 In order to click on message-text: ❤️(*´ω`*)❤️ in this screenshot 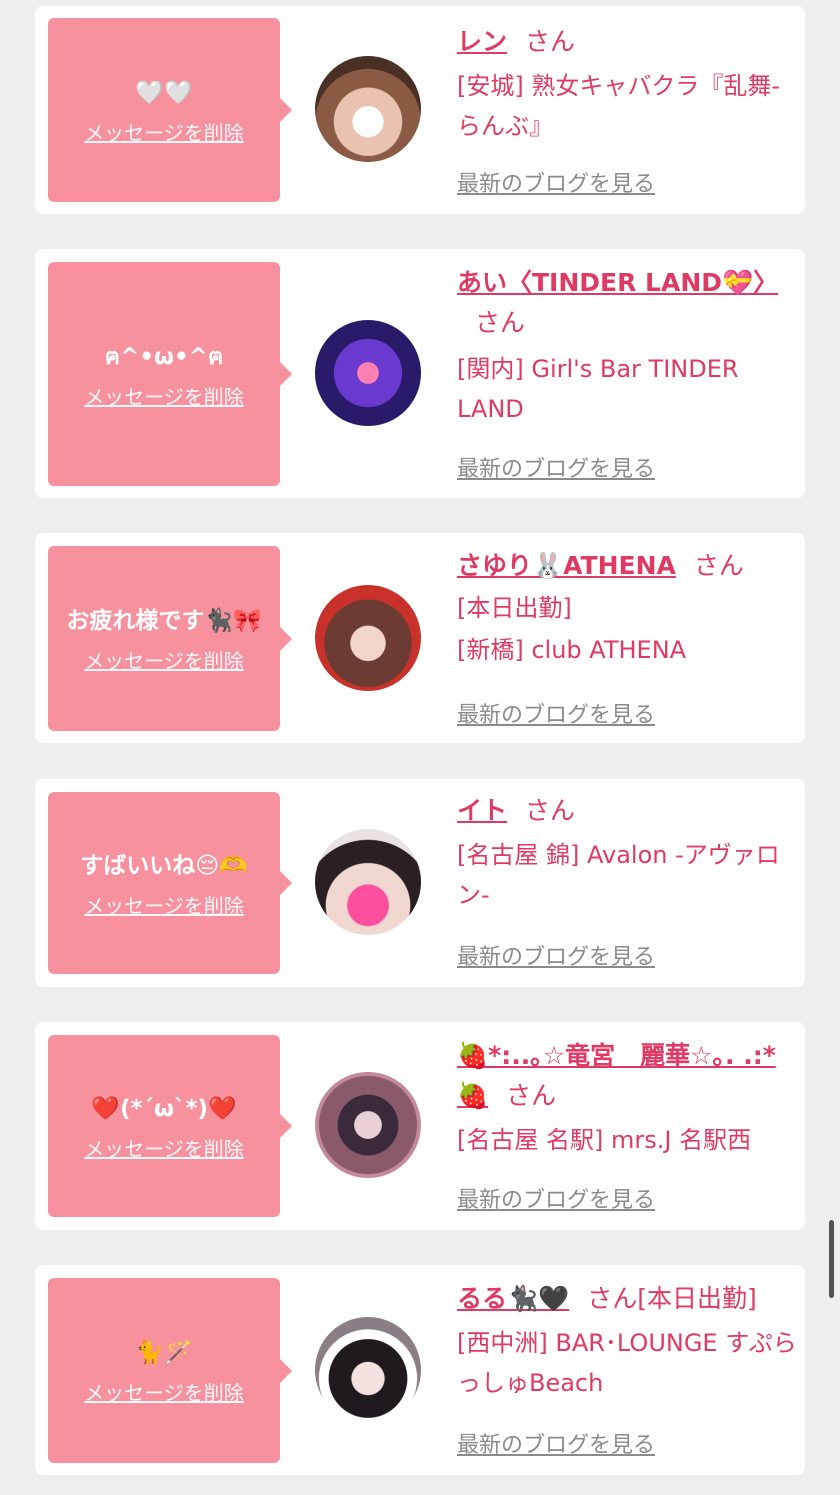, I will do `click(164, 1108)`.